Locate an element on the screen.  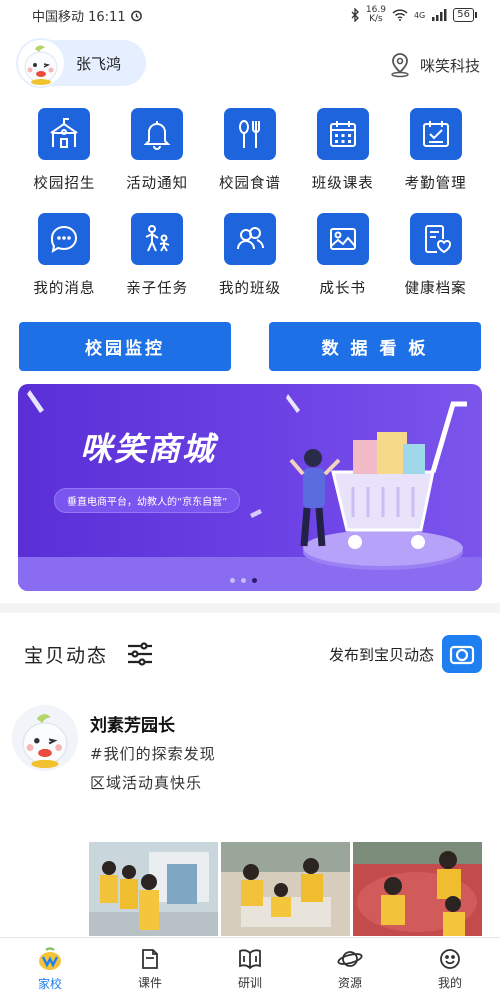
feed-title: 宝贝动态 is located at coordinates (66, 655).